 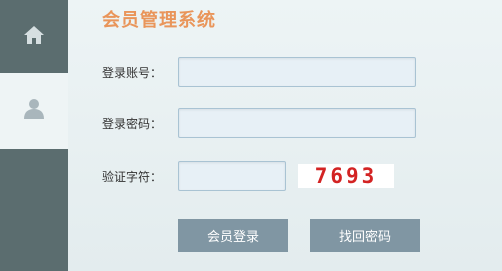 I want to click on captcha-label: 验证字符：, so click(x=132, y=176).